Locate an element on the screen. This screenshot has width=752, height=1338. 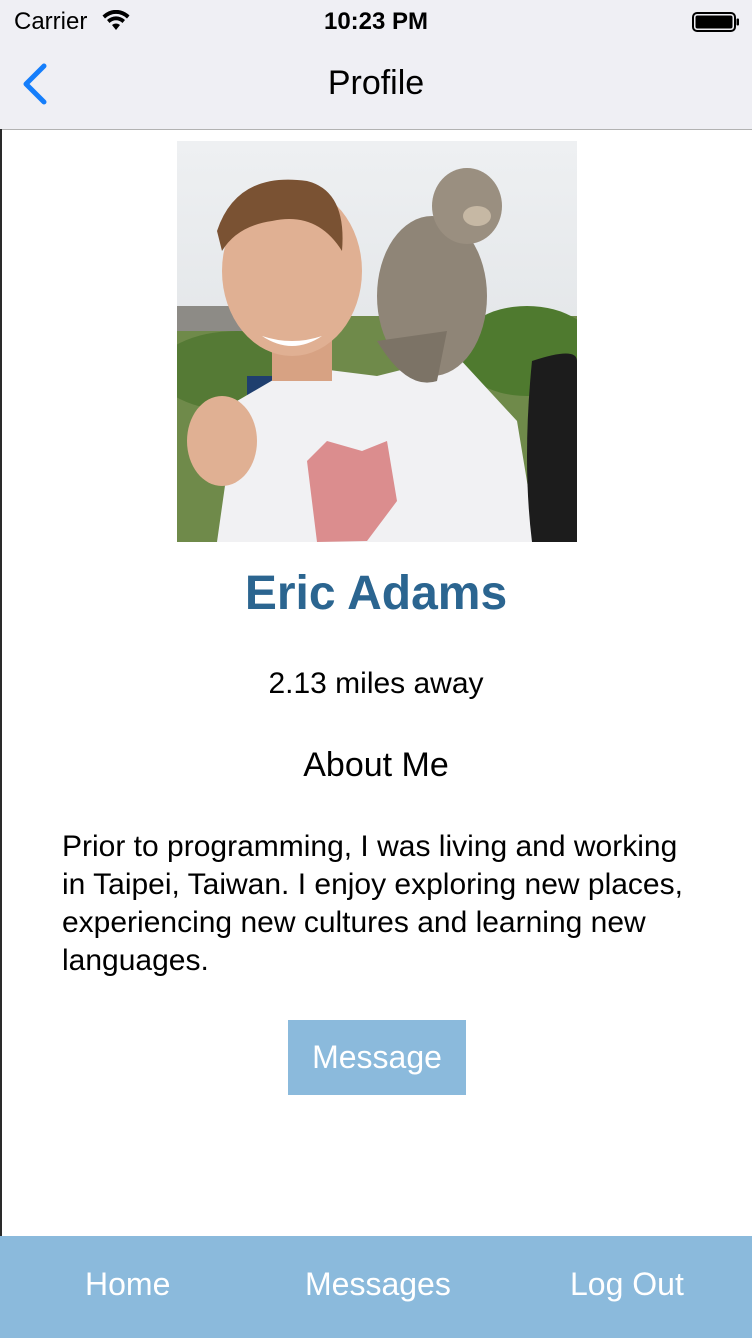
tab-bar: Home Messages Log Out is located at coordinates (376, 1287).